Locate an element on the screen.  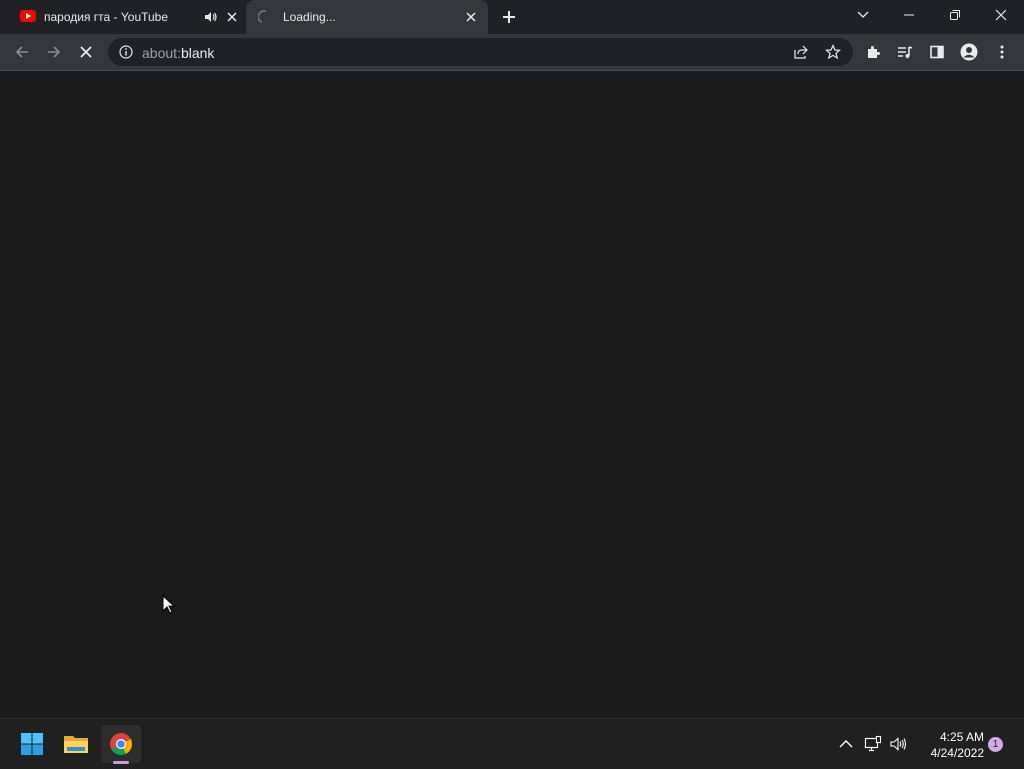
profile-icon is located at coordinates (969, 52).